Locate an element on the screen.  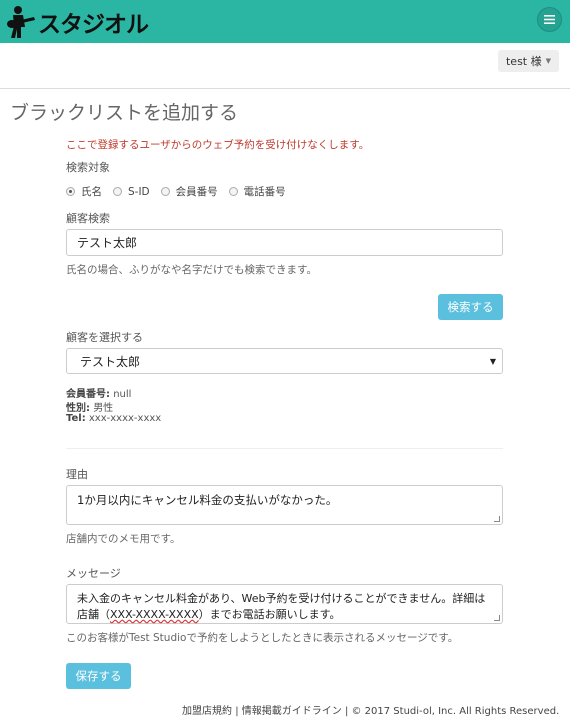
user-label: test 様 is located at coordinates (523, 61).